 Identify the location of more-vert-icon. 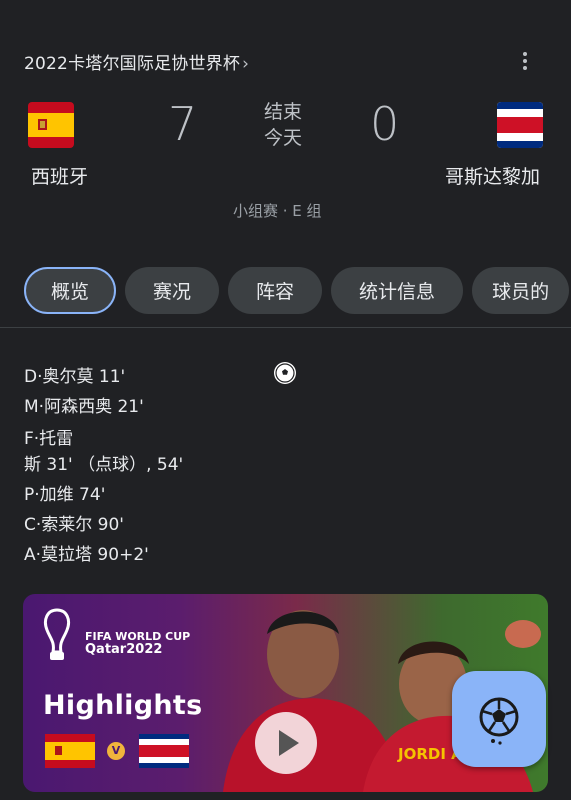
(525, 62).